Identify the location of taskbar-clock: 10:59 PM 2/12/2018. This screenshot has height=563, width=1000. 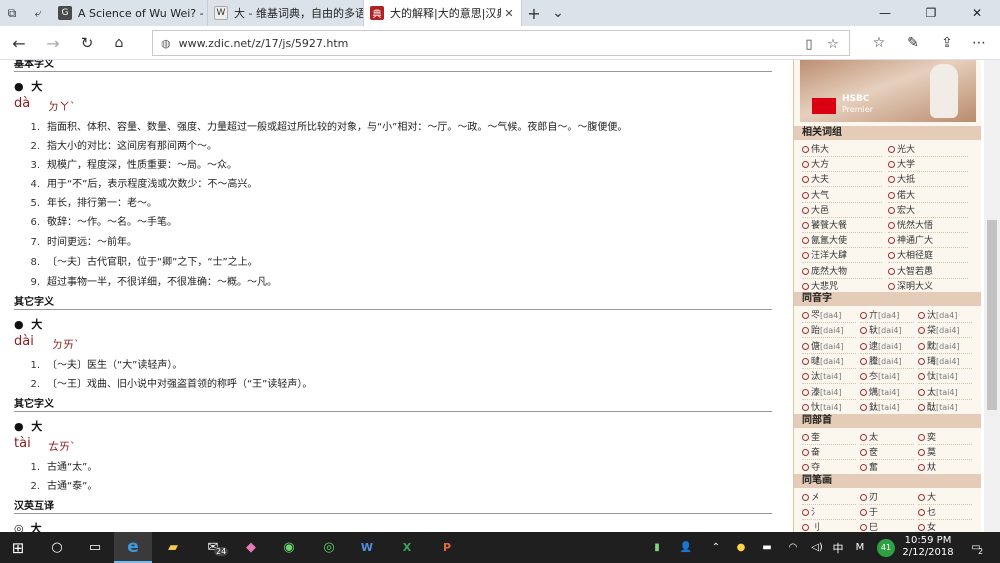
(928, 547).